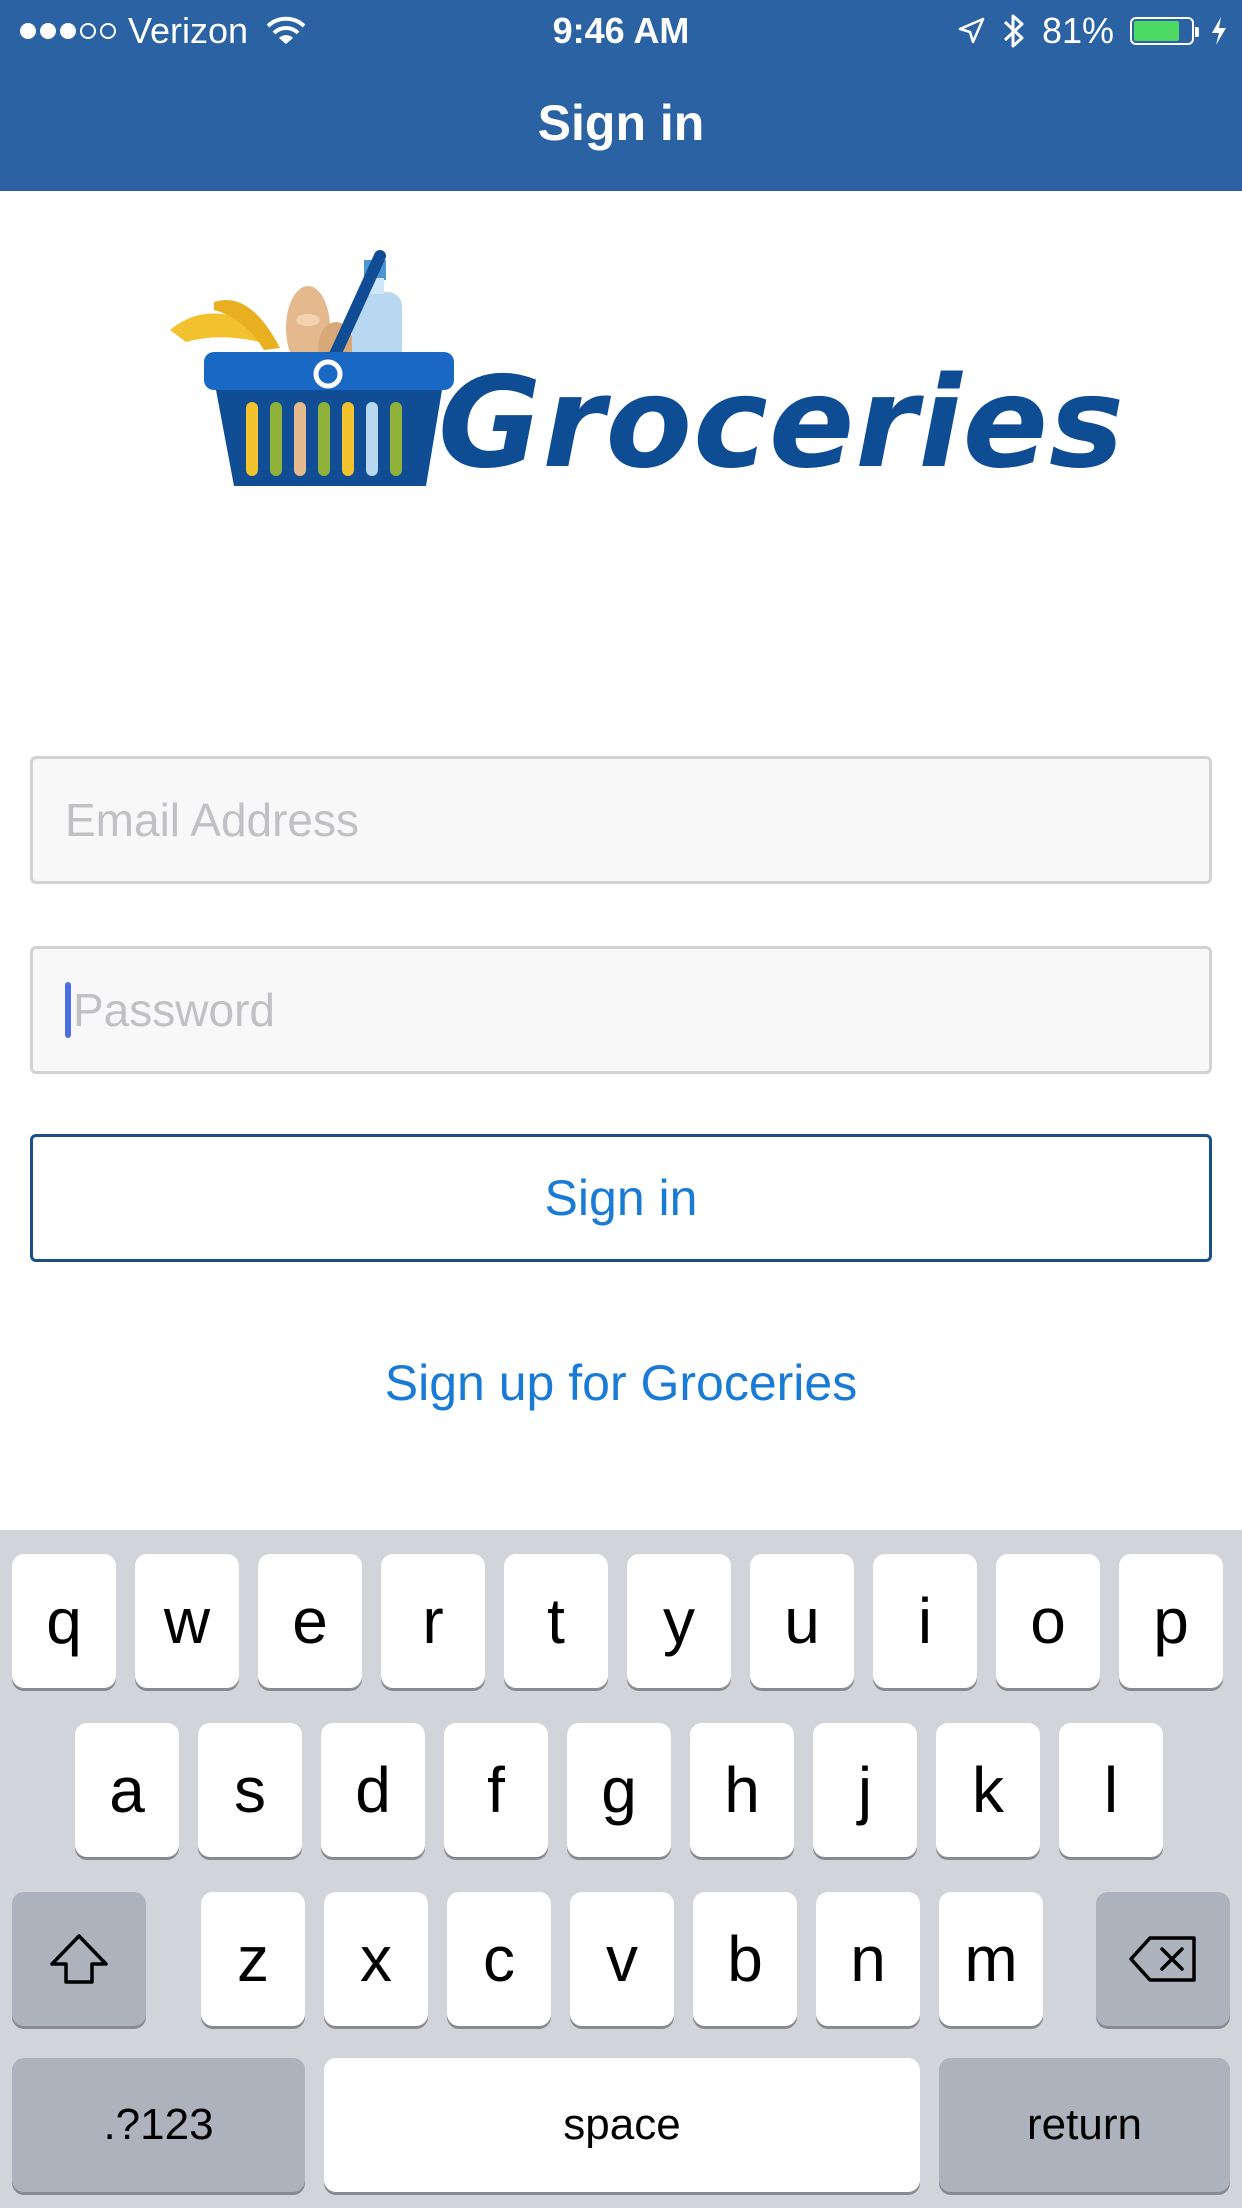  I want to click on sign-in-button: Sign in, so click(621, 1198).